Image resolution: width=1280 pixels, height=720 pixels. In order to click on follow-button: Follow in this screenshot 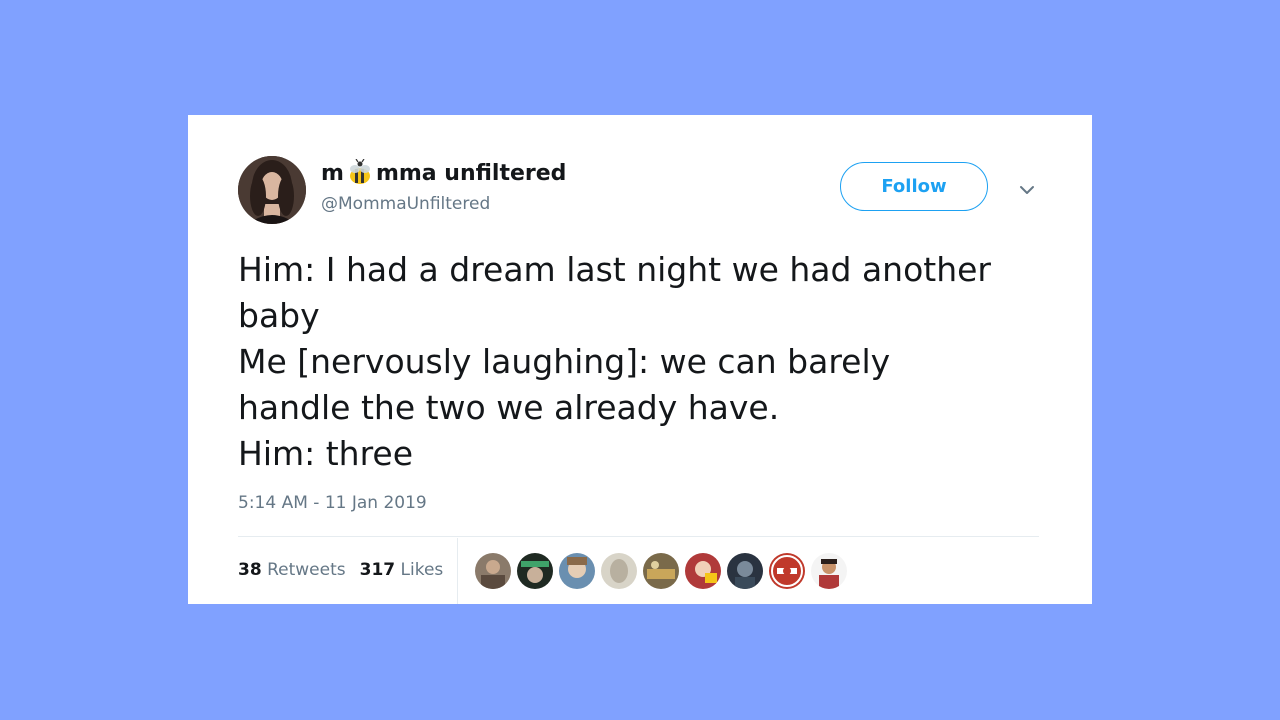, I will do `click(914, 186)`.